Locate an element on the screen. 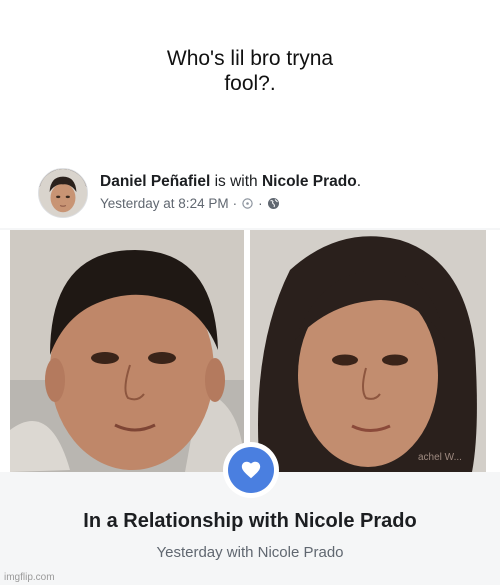 Image resolution: width=500 pixels, height=585 pixels. clock-icon is located at coordinates (247, 203).